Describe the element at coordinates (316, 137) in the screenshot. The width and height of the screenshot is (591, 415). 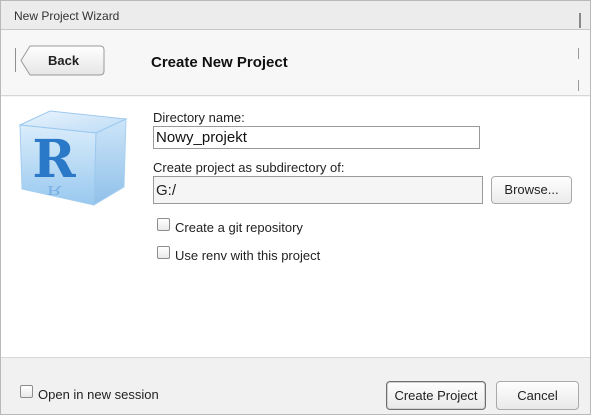
I see `directory-name-input` at that location.